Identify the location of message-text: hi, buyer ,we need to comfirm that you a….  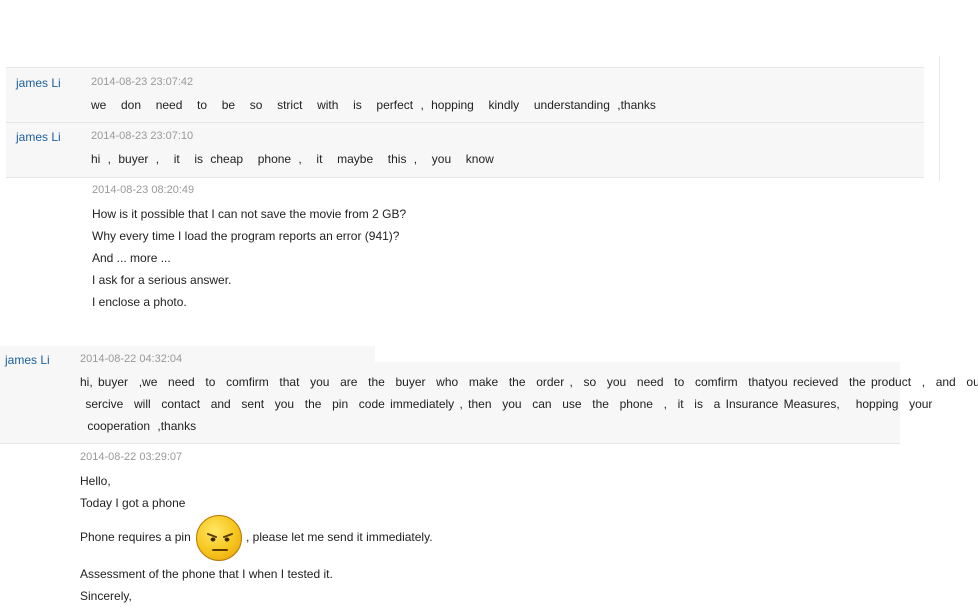
(529, 382).